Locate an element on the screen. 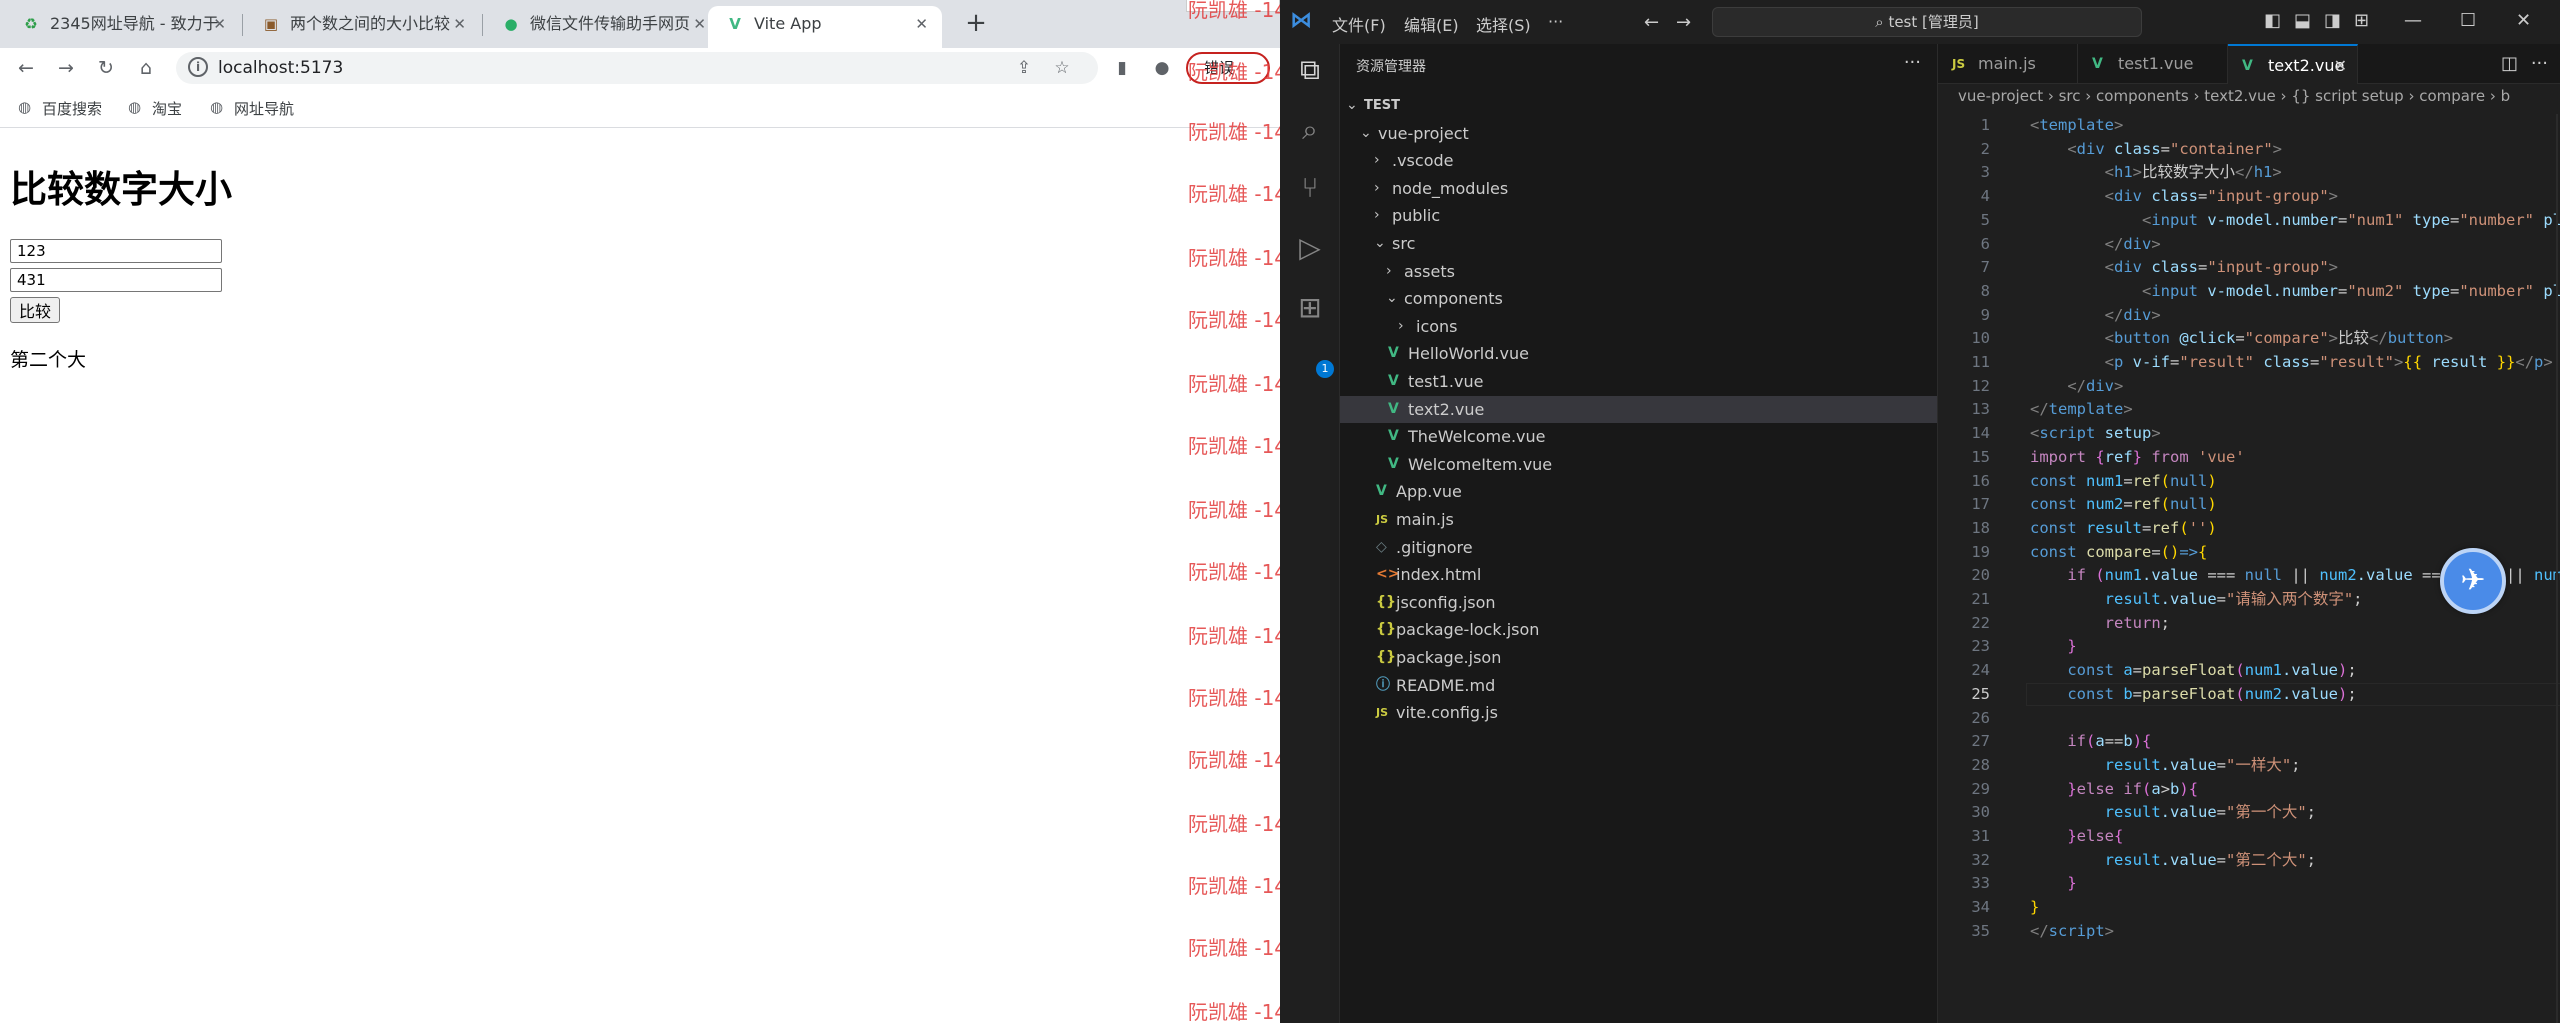  tree-item: V TheWelcome.vue is located at coordinates (1638, 436).